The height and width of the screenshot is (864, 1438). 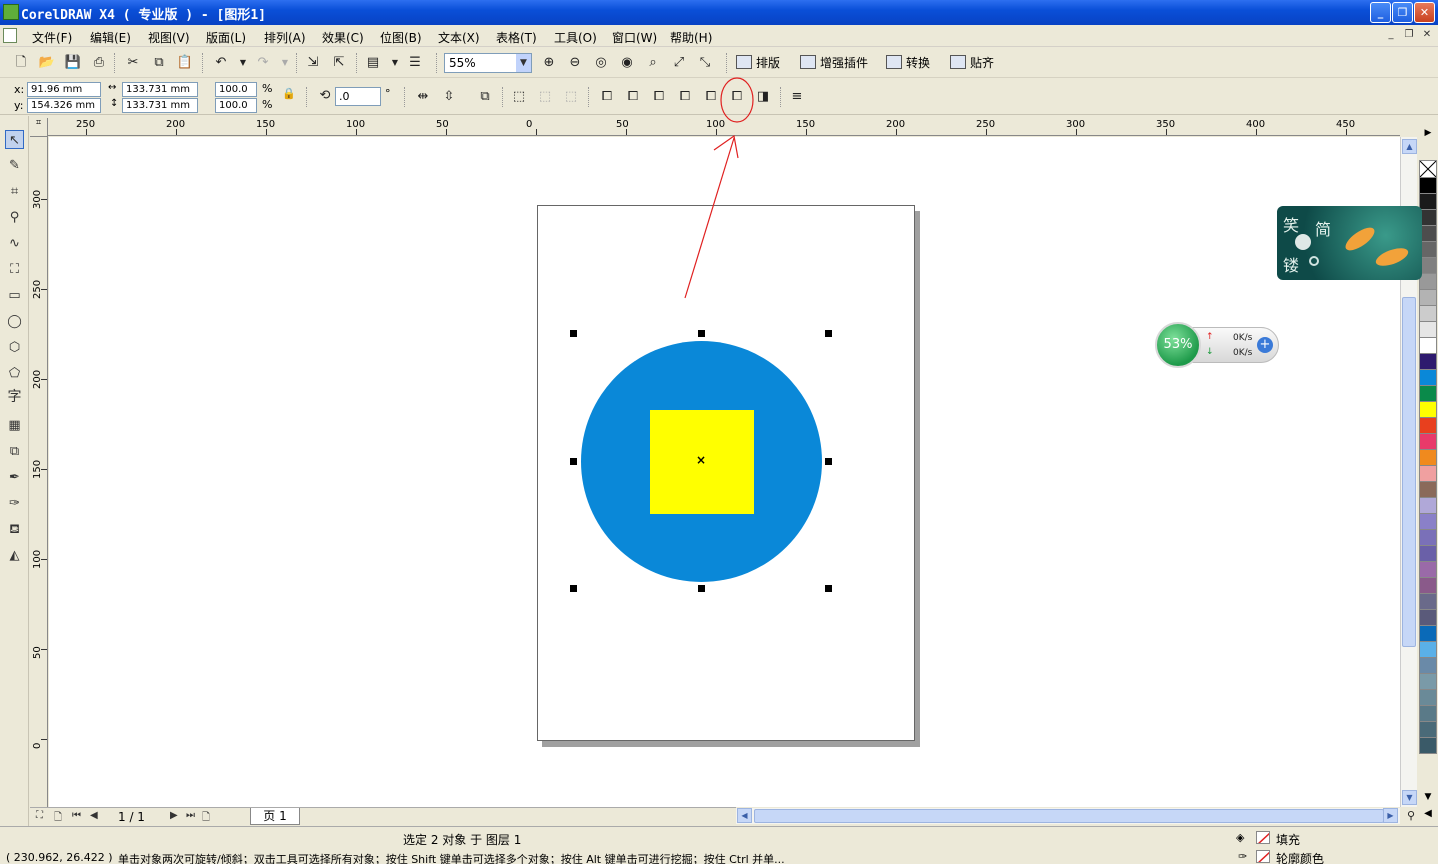 I want to click on cut-icon: ✂, so click(x=133, y=63).